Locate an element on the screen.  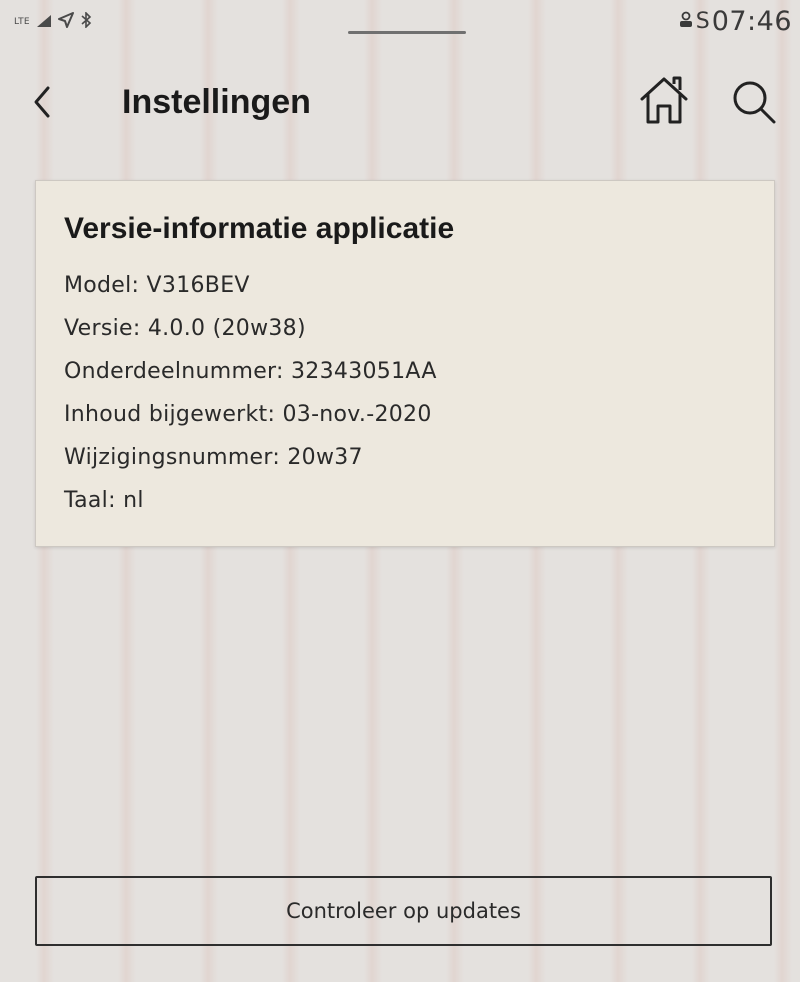
sync-indicator: S is located at coordinates (702, 21).